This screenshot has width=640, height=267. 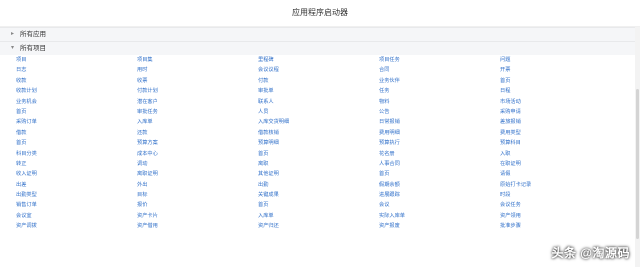 I want to click on chevron-down-icon: ▾, so click(x=12, y=48).